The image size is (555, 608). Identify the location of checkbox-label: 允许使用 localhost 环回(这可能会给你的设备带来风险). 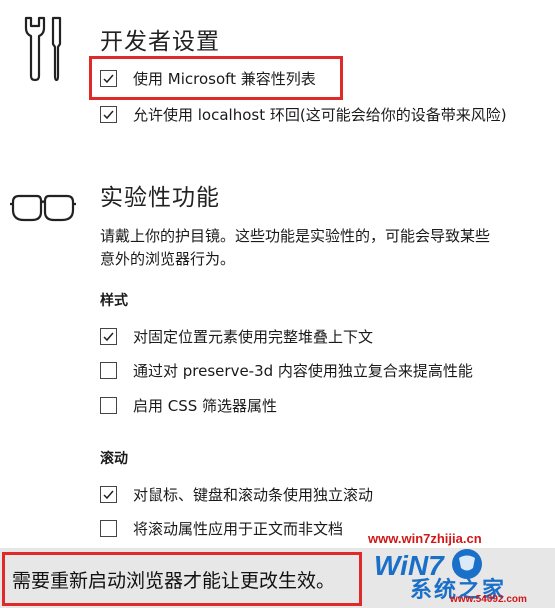
(320, 114).